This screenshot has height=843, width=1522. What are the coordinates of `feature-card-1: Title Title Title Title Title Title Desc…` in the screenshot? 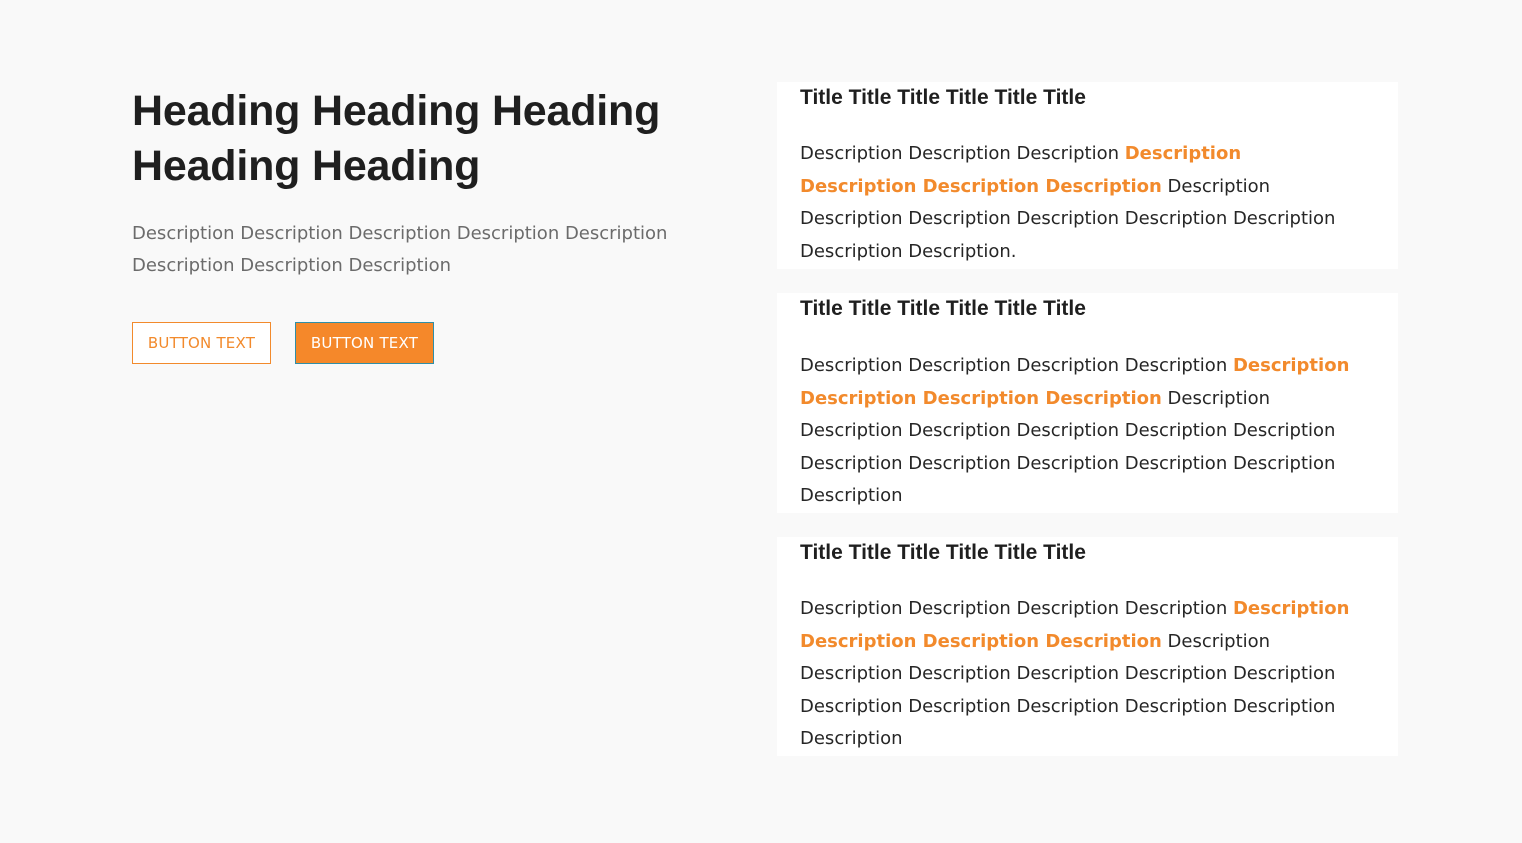 It's located at (1087, 175).